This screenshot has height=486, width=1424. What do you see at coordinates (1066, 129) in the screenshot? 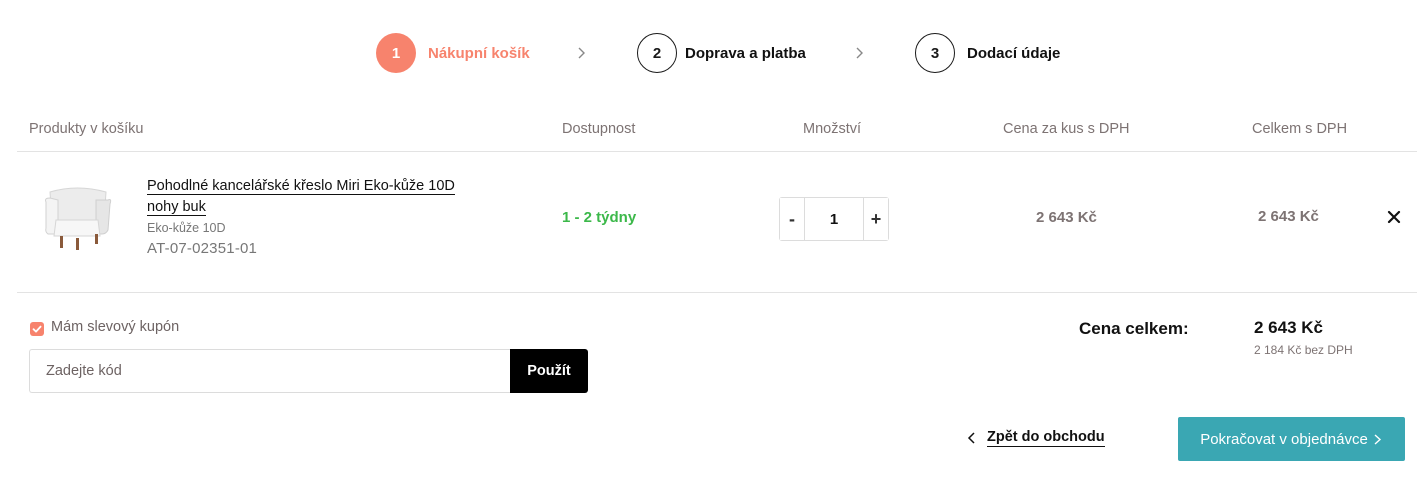
I see `header-unit-price: Cena za kus s DPH` at bounding box center [1066, 129].